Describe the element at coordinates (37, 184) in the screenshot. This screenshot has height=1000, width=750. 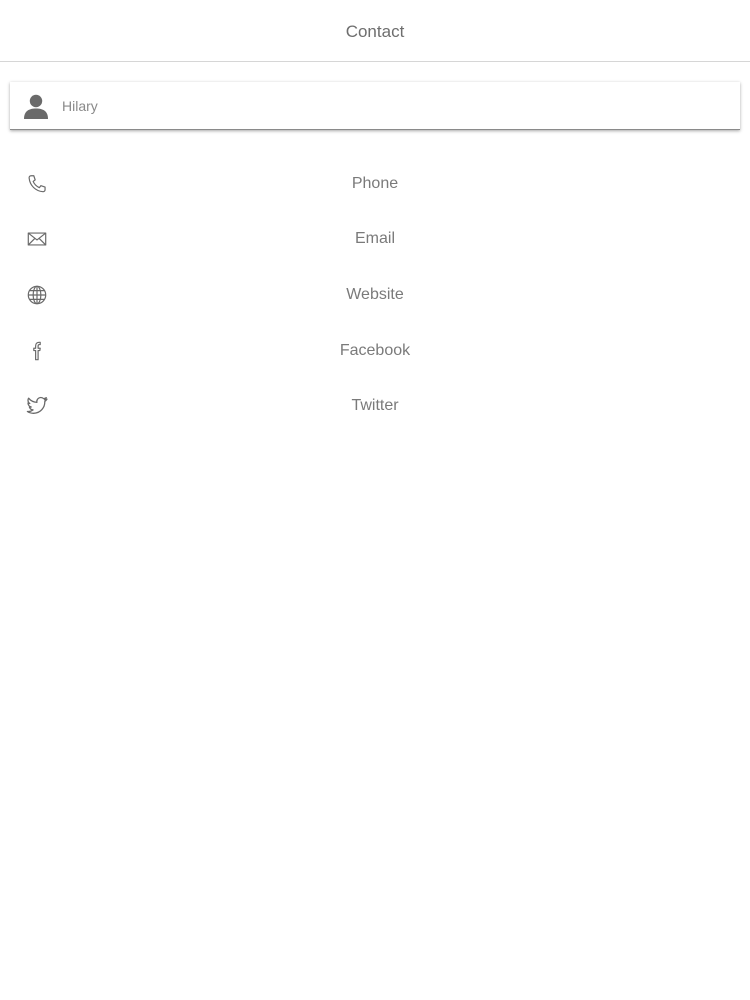
I see `phone-icon` at that location.